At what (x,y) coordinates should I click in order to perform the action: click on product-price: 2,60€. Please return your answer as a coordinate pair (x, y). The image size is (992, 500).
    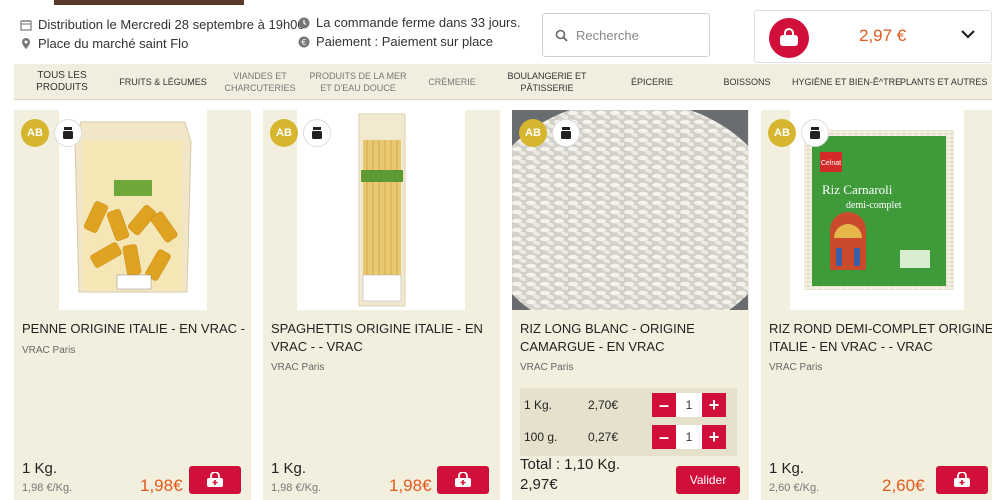
    Looking at the image, I should click on (903, 485).